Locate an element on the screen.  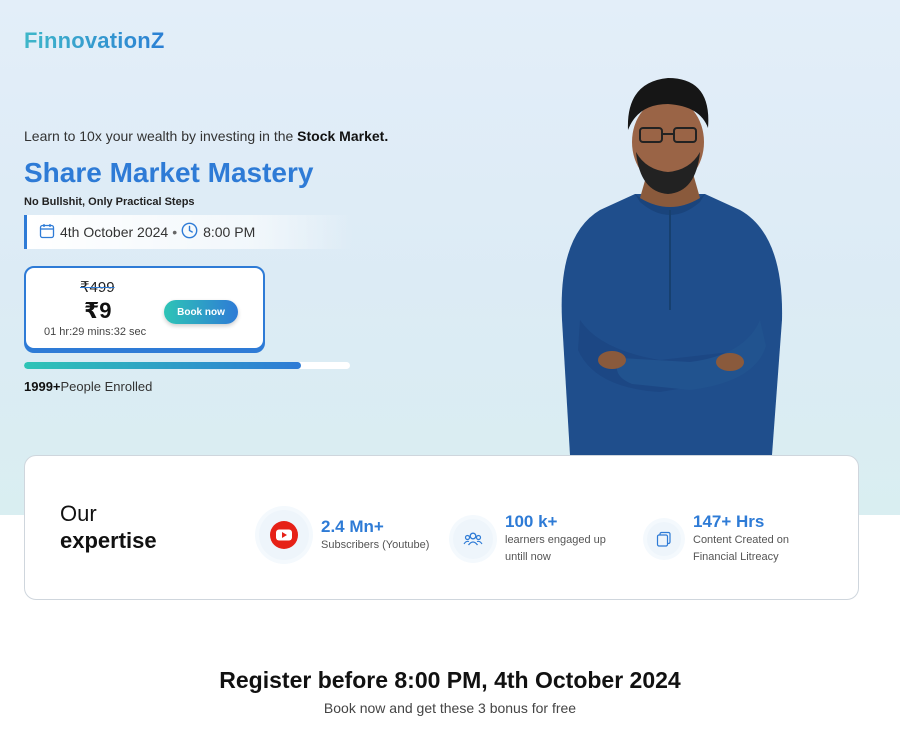
stat-description: learners engaged up untill now is located at coordinates (555, 548).